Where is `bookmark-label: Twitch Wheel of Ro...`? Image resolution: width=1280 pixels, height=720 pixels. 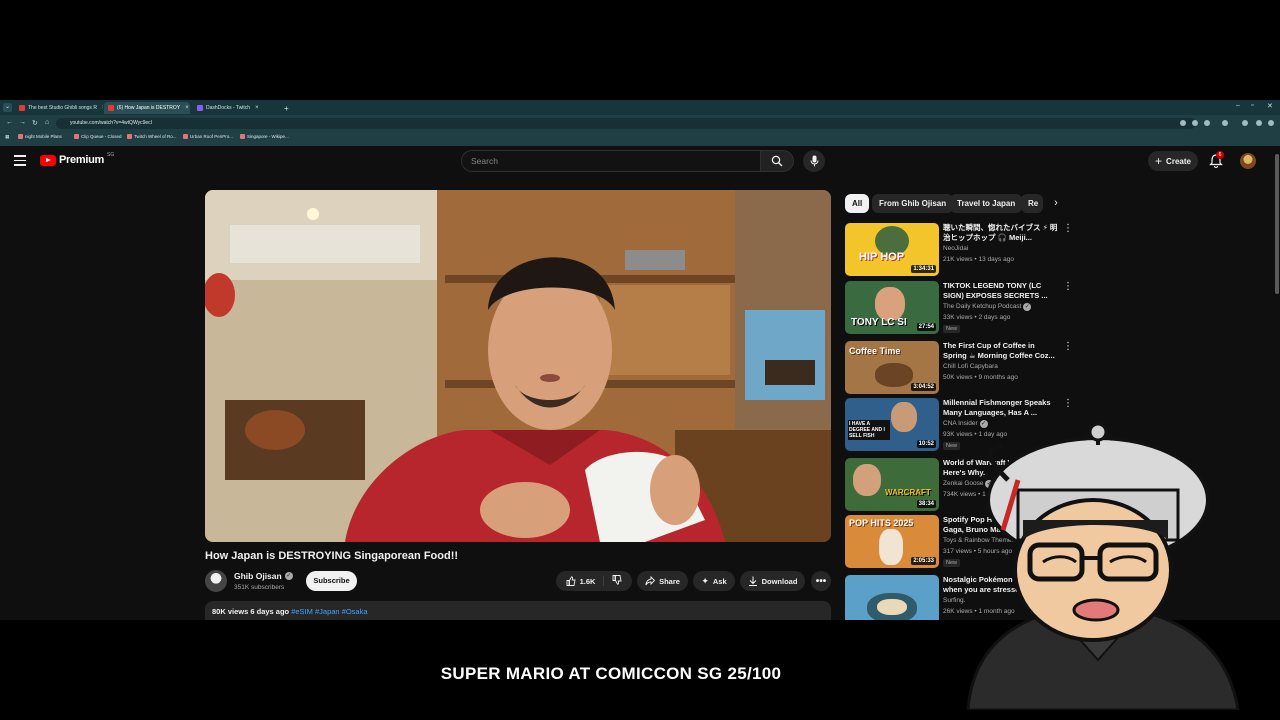
bookmark-label: Twitch Wheel of Ro... is located at coordinates (155, 136).